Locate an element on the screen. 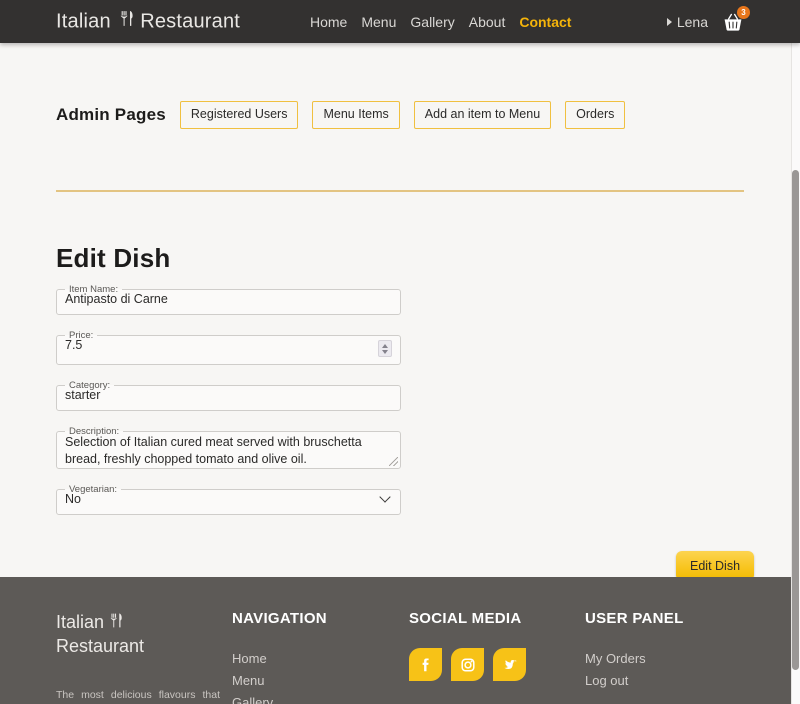 This screenshot has height=704, width=800. chevron-up-icon is located at coordinates (385, 345).